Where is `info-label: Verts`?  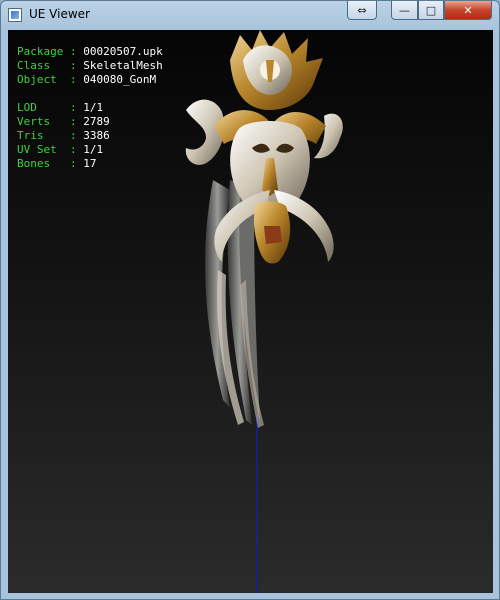
info-label: Verts is located at coordinates (40, 121).